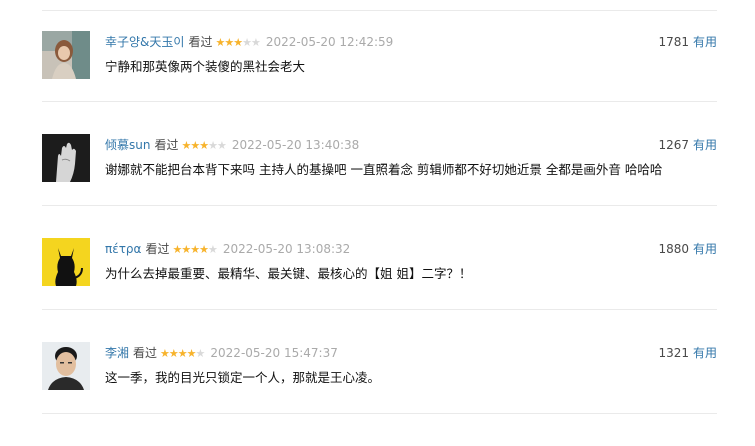  I want to click on man-portrait-avatar, so click(66, 366).